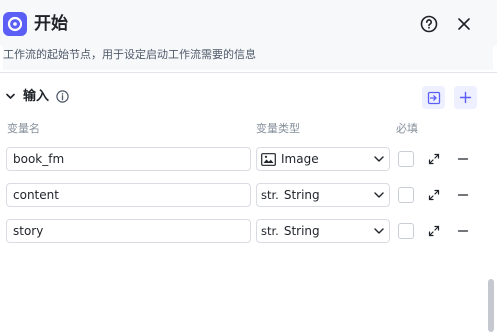 The width and height of the screenshot is (497, 332). What do you see at coordinates (429, 24) in the screenshot?
I see `question-circle-icon` at bounding box center [429, 24].